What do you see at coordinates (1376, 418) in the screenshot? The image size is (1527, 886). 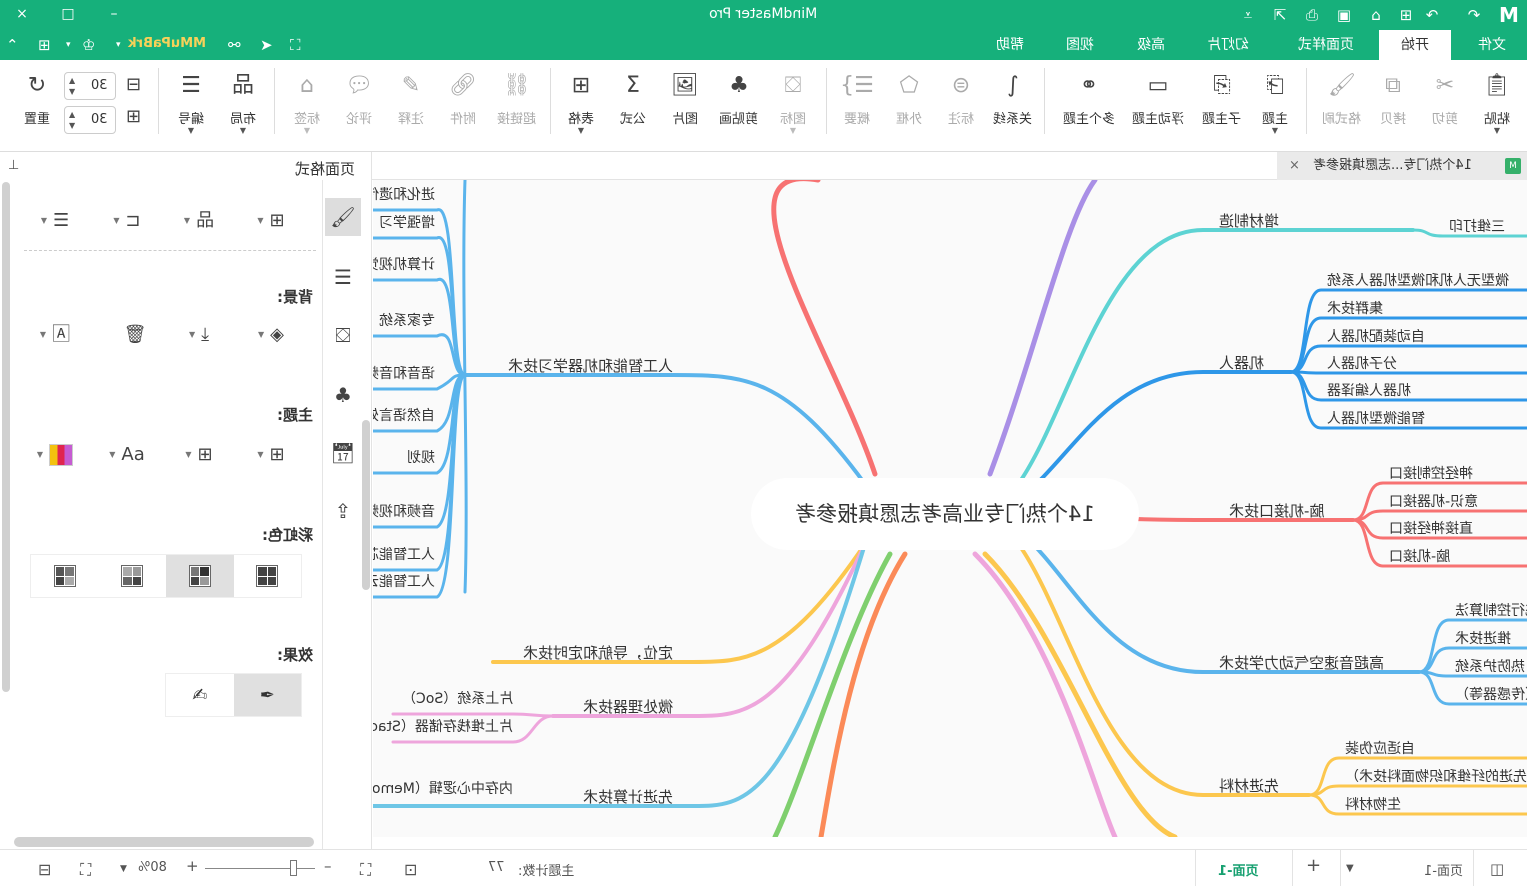 I see `subtopic: 智能微型机器人` at bounding box center [1376, 418].